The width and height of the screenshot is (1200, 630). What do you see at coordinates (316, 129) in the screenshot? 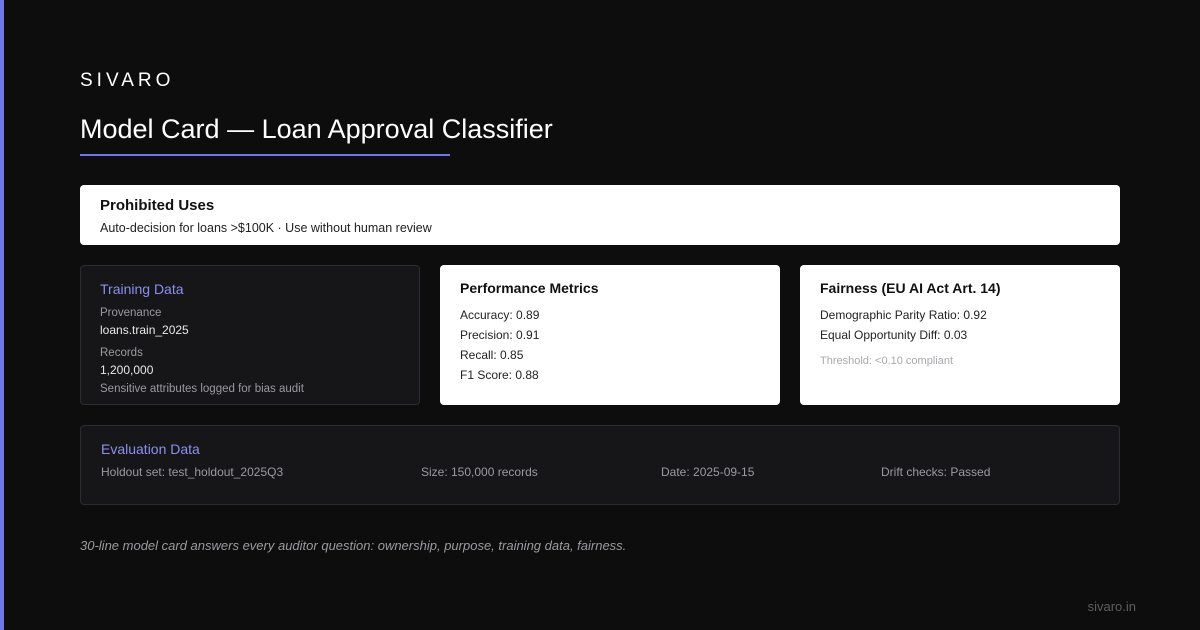
I see `page-title: Model Card — Loan Approval Classifier` at bounding box center [316, 129].